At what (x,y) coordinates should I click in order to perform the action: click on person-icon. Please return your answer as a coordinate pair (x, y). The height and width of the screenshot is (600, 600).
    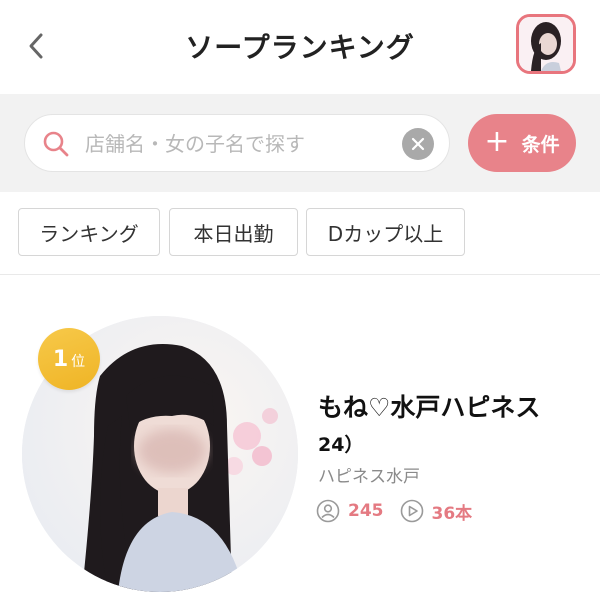
    Looking at the image, I should click on (328, 511).